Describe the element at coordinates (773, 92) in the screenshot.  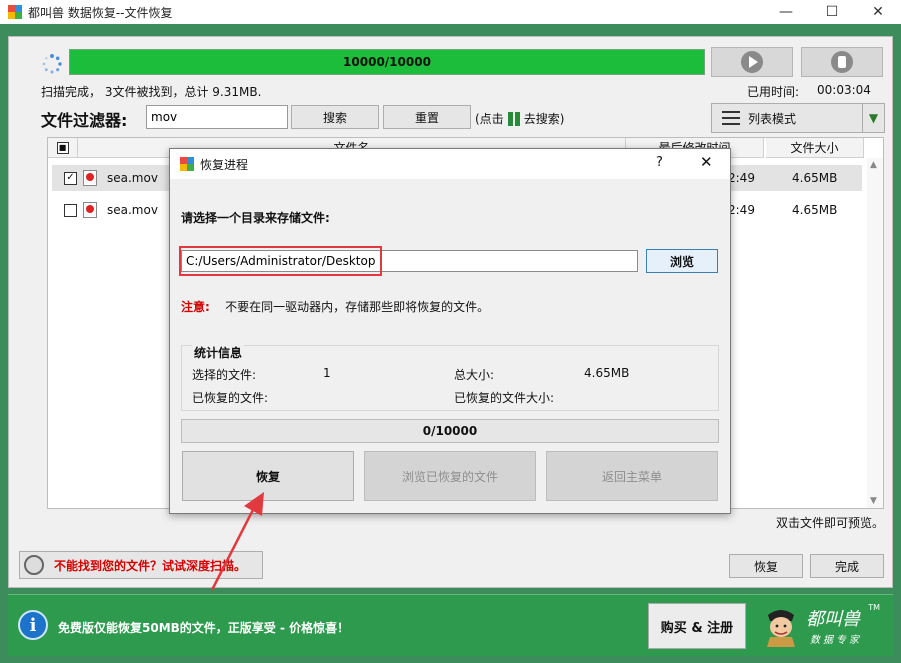
I see `elapsed-time-label: 已用时间:` at that location.